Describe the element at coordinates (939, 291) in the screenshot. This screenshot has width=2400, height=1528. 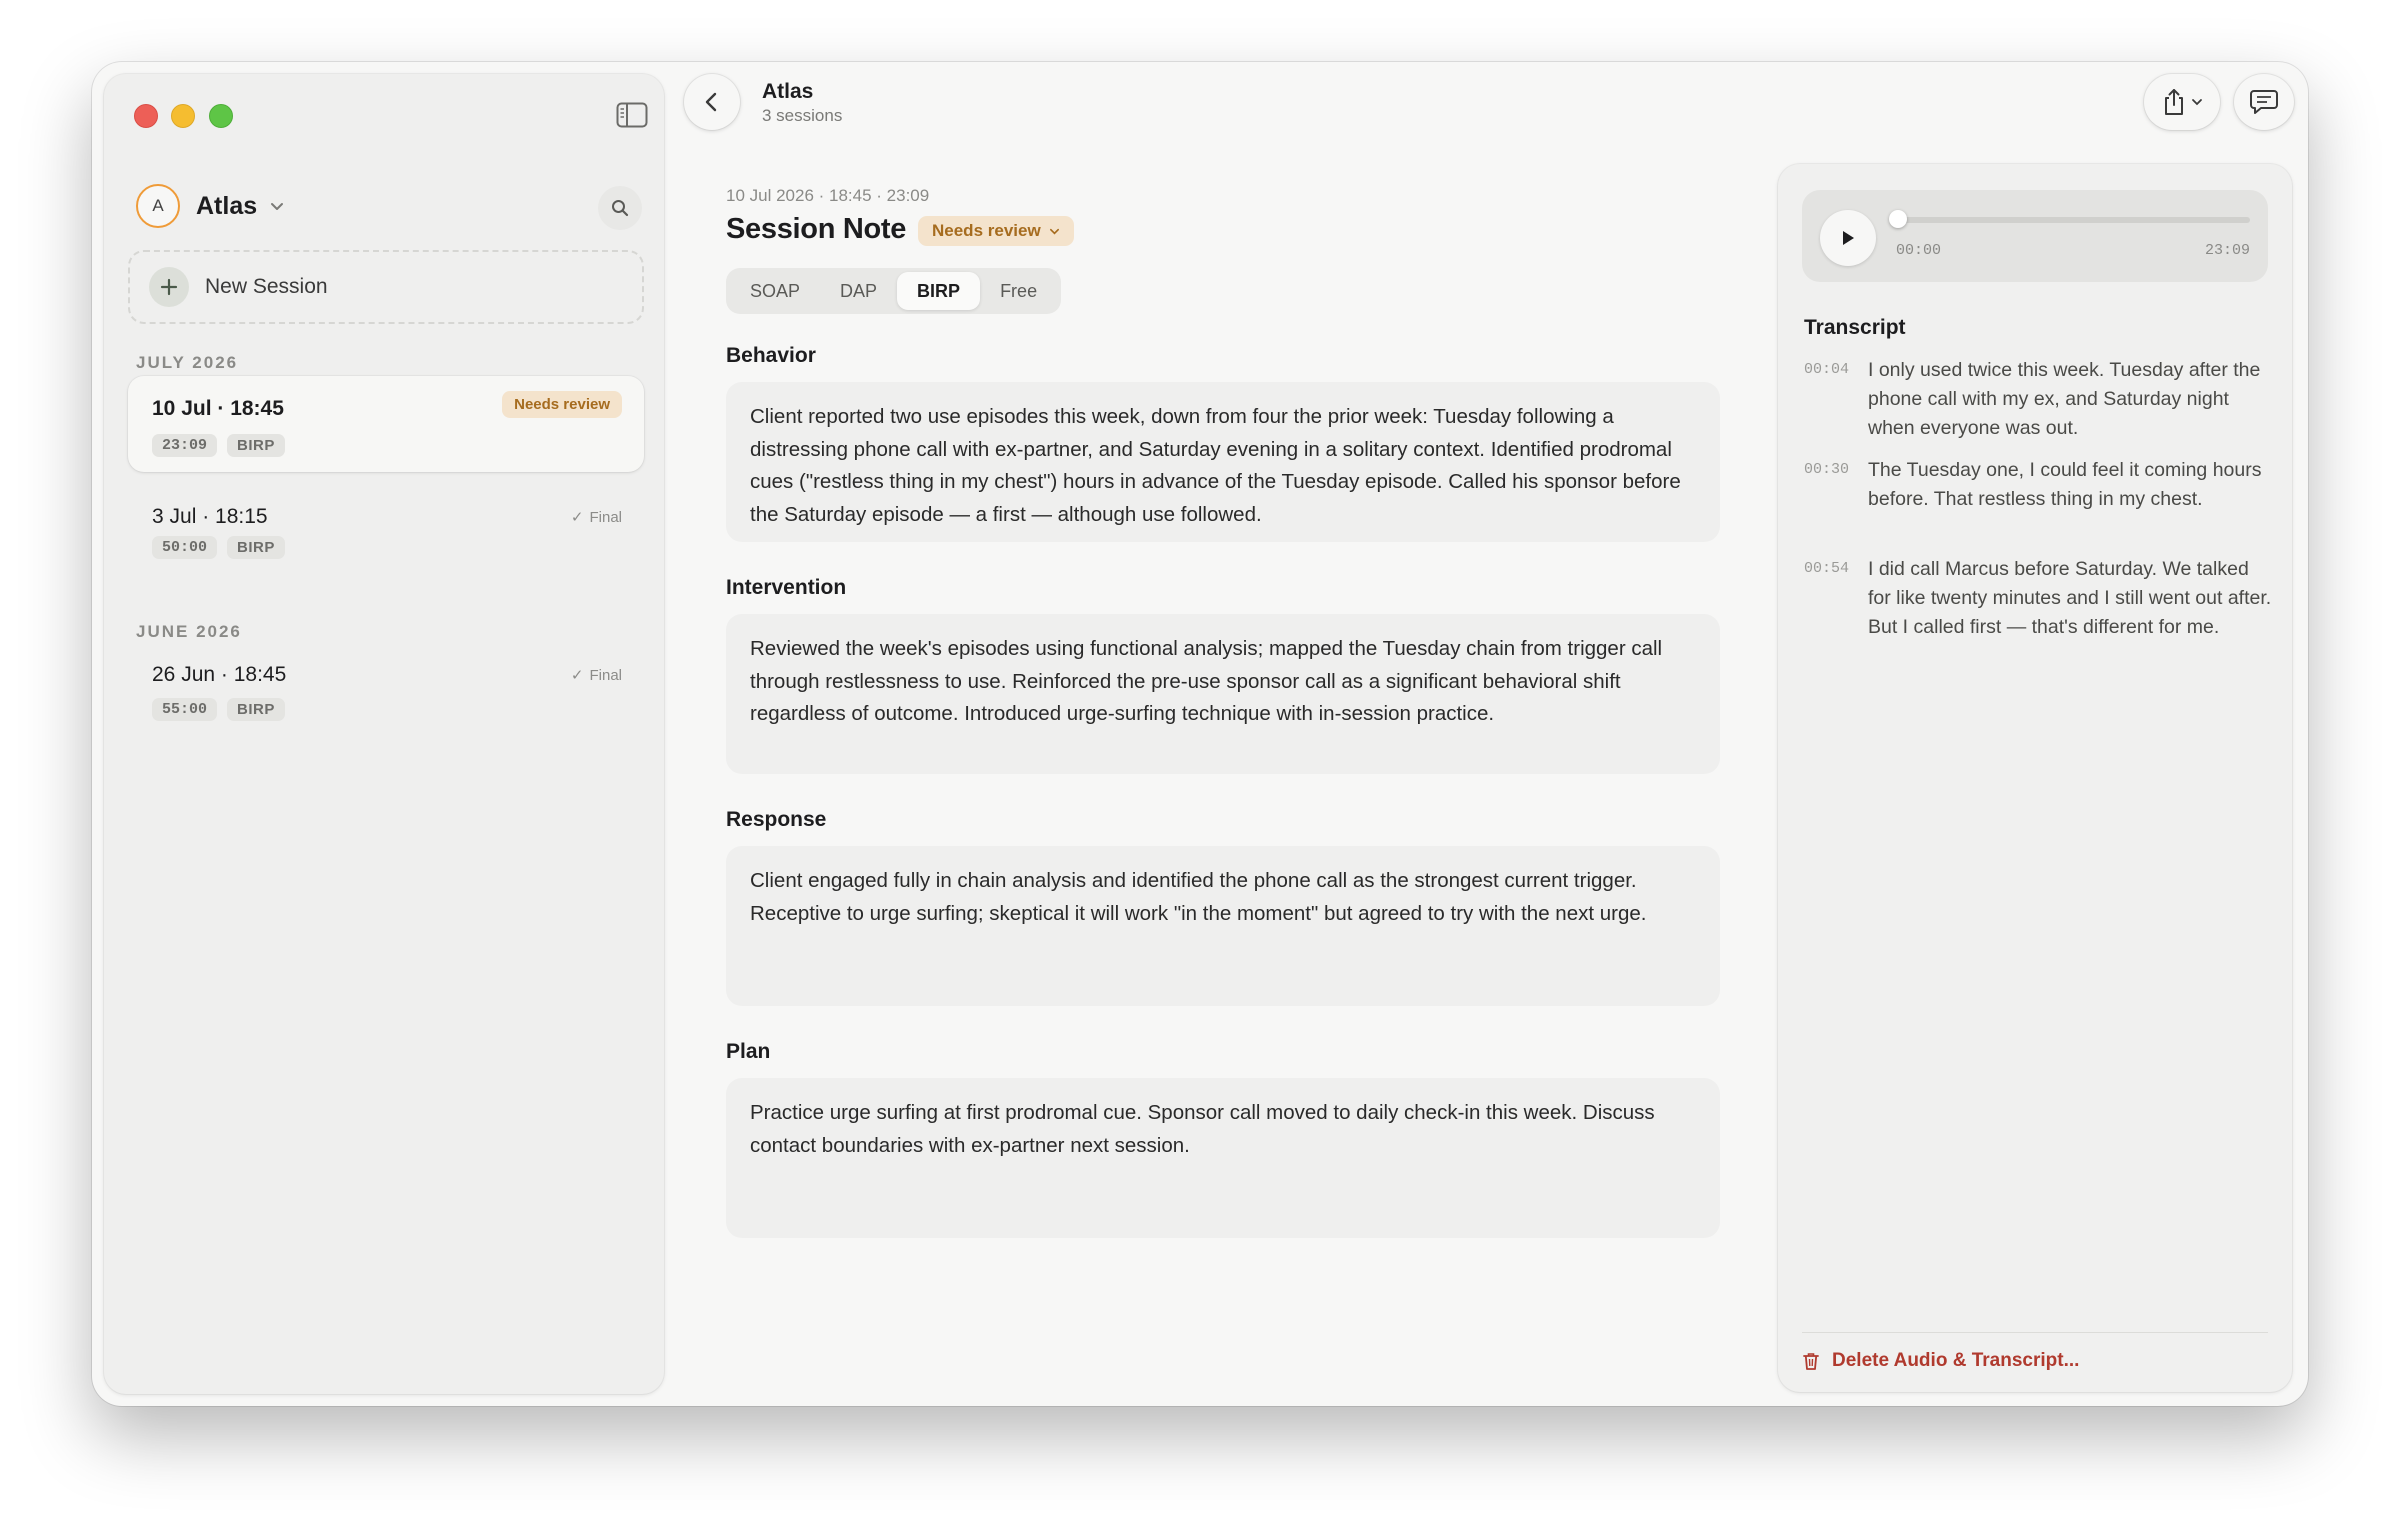
I see `tab-birp: BIRP` at that location.